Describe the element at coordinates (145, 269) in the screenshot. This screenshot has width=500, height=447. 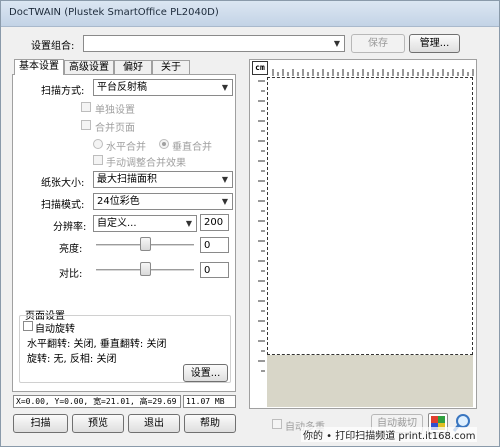
I see `contrast-slider-thumb` at that location.